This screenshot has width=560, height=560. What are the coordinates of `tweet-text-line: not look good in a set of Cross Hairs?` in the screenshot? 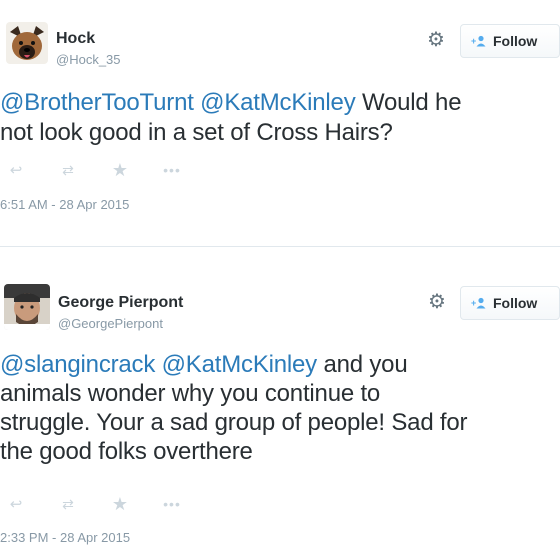 It's located at (196, 132).